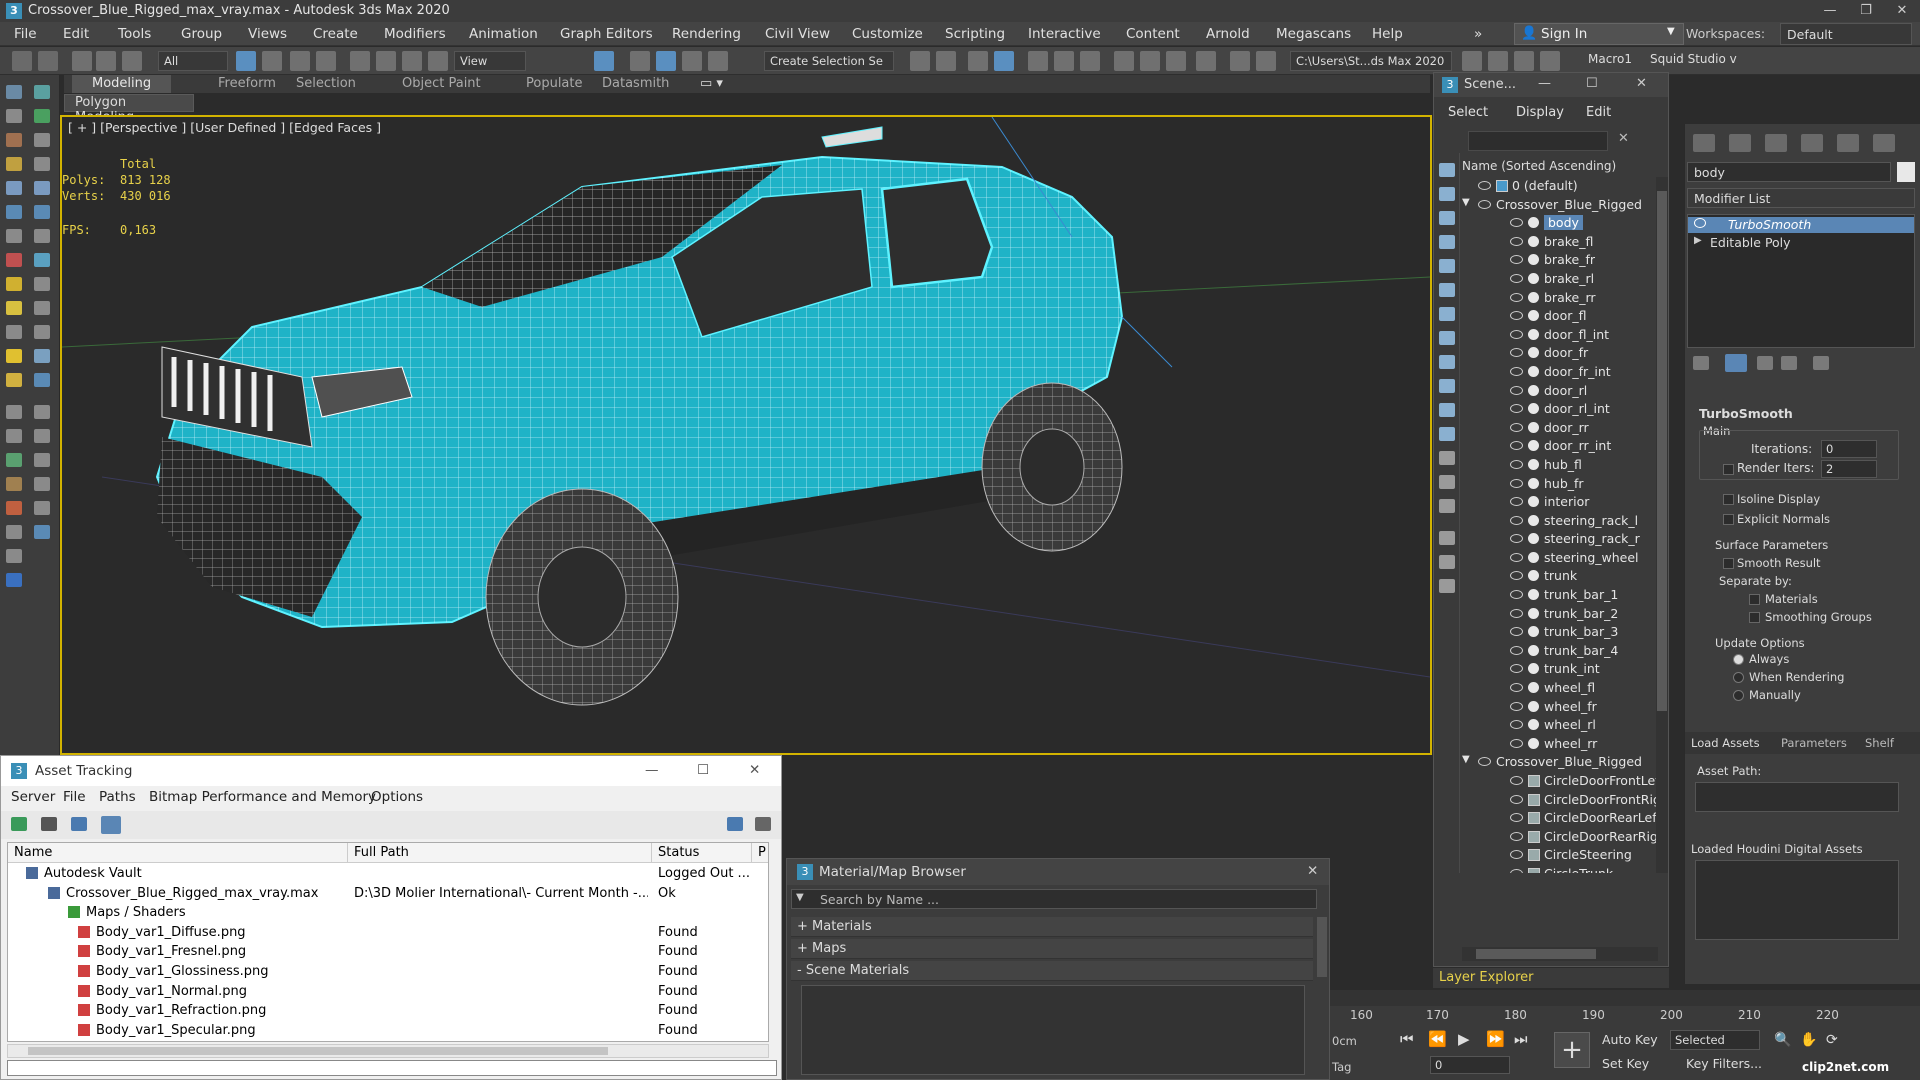 This screenshot has height=1080, width=1920. What do you see at coordinates (1498, 61) in the screenshot?
I see `save-icon` at bounding box center [1498, 61].